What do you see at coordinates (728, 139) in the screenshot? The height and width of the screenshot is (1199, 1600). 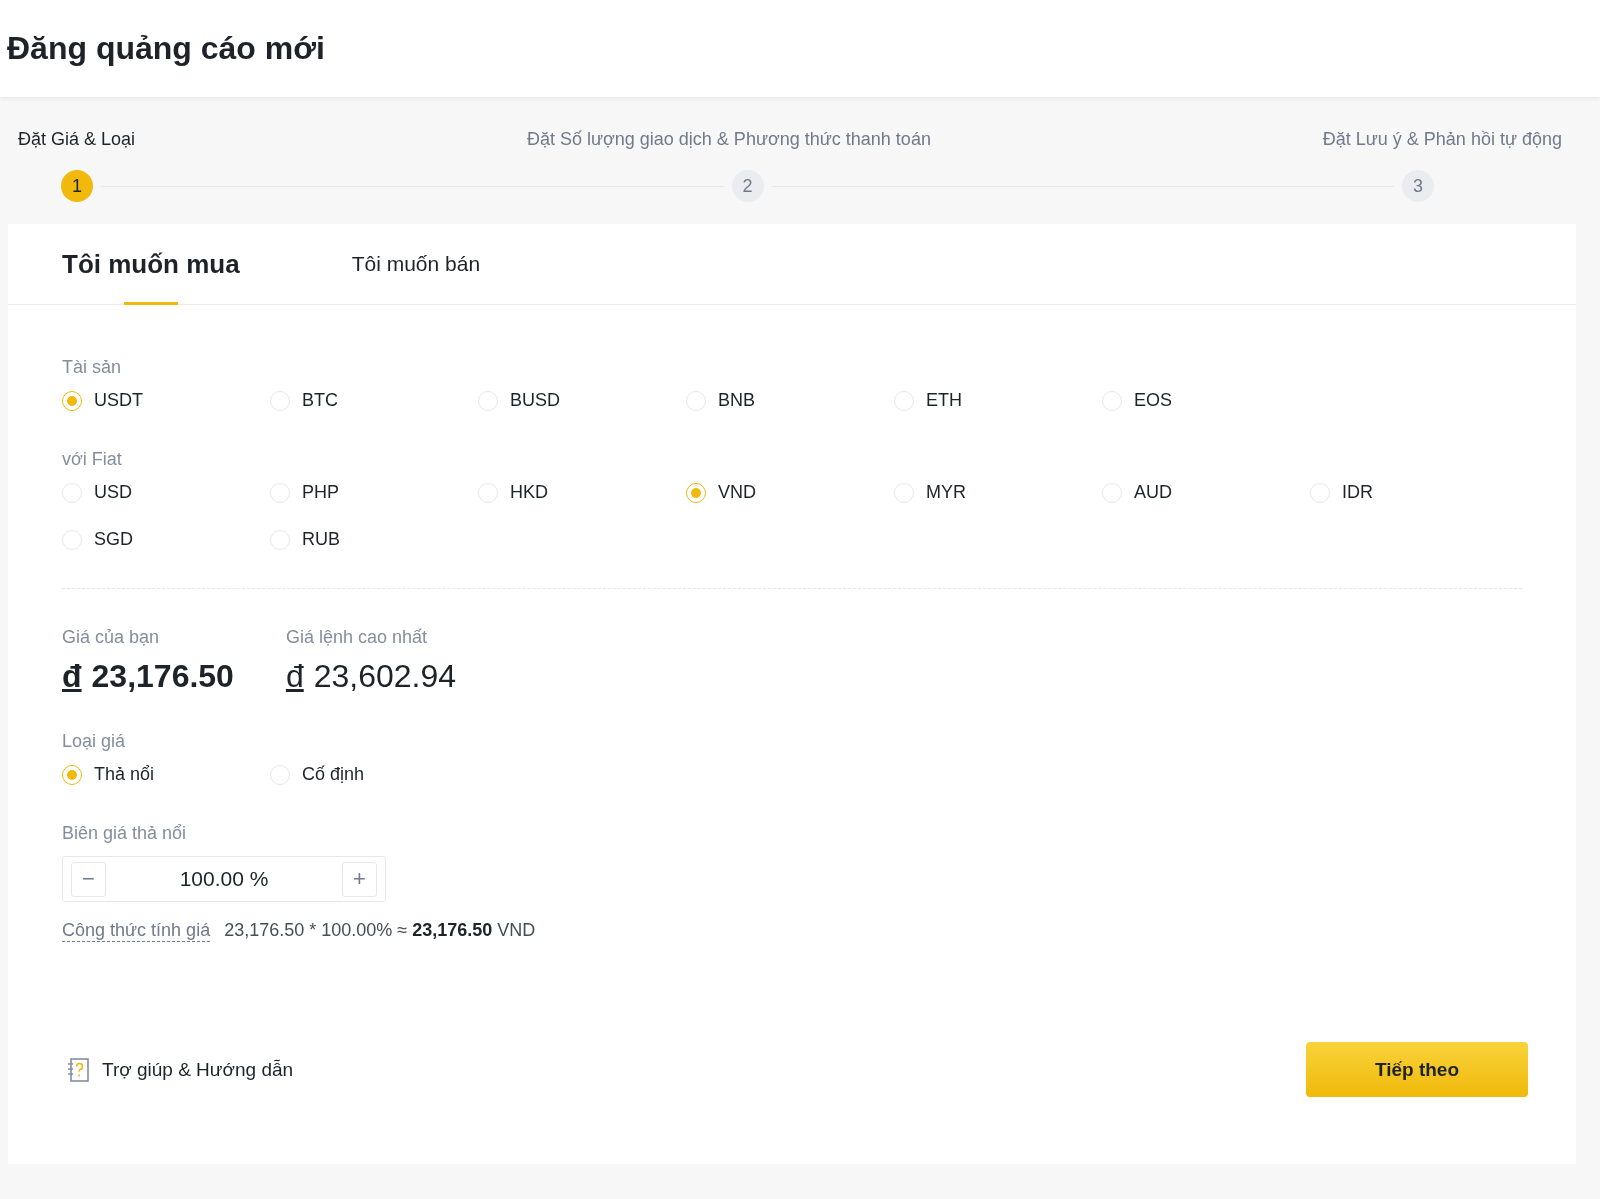 I see `step-label: Đặt Số lượng giao dịch & Phương thức thanh toán` at bounding box center [728, 139].